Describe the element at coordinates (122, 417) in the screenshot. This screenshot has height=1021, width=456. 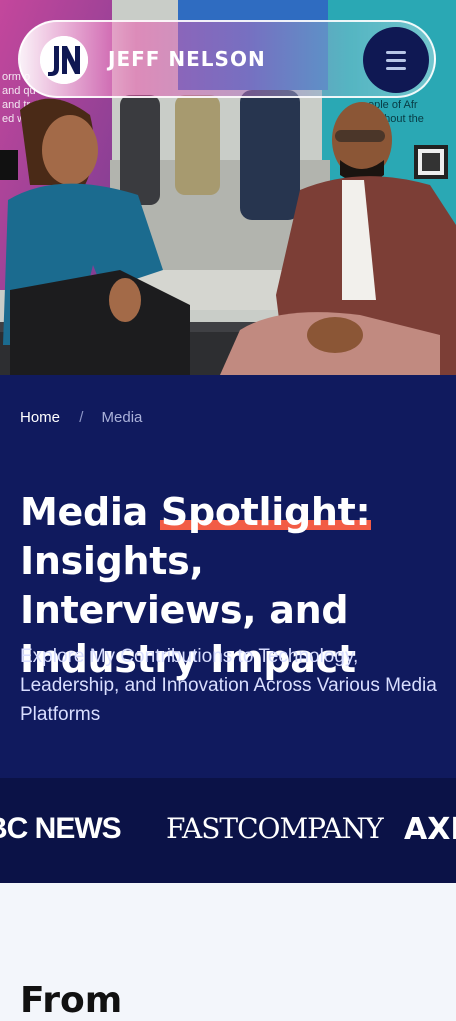
I see `breadcrumb-current: Media` at that location.